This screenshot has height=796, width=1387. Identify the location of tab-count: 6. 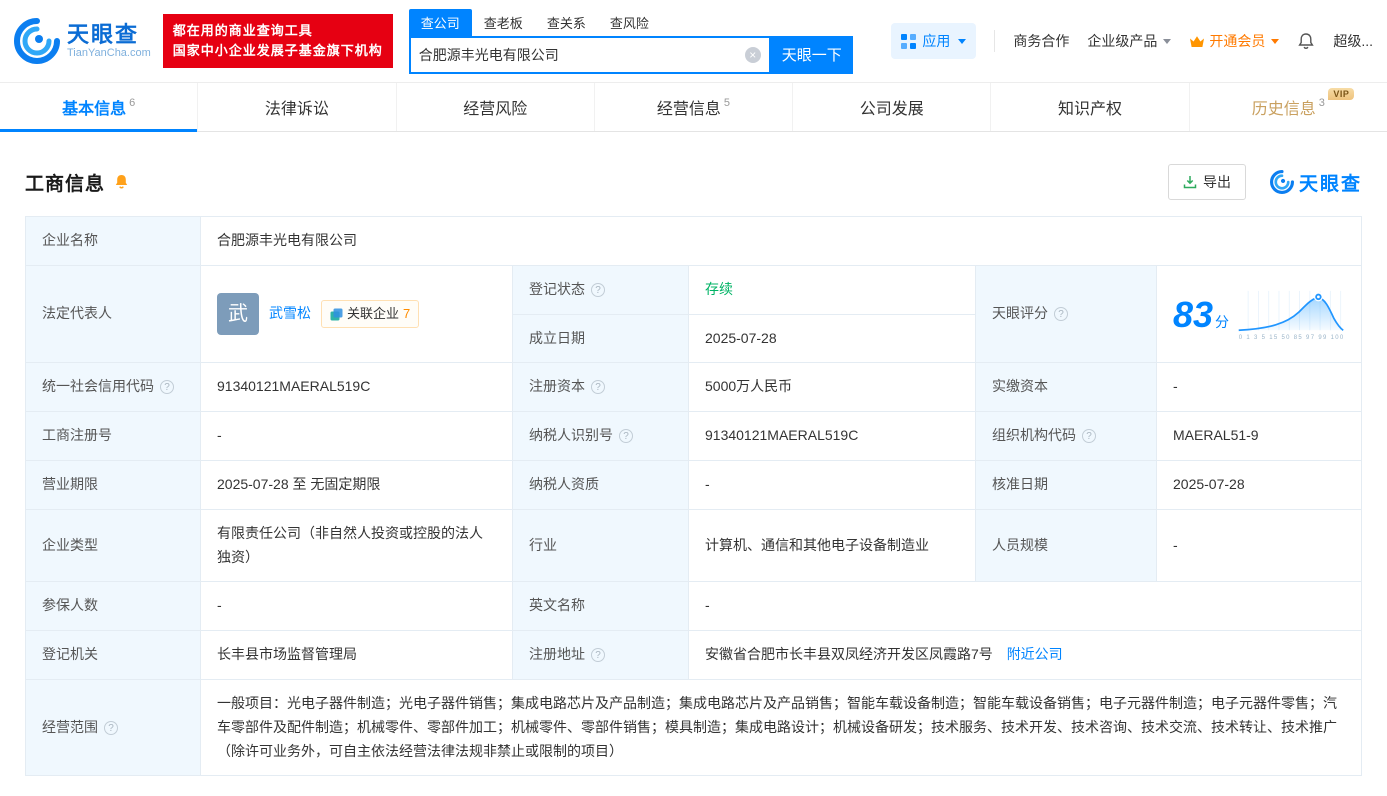
(132, 103).